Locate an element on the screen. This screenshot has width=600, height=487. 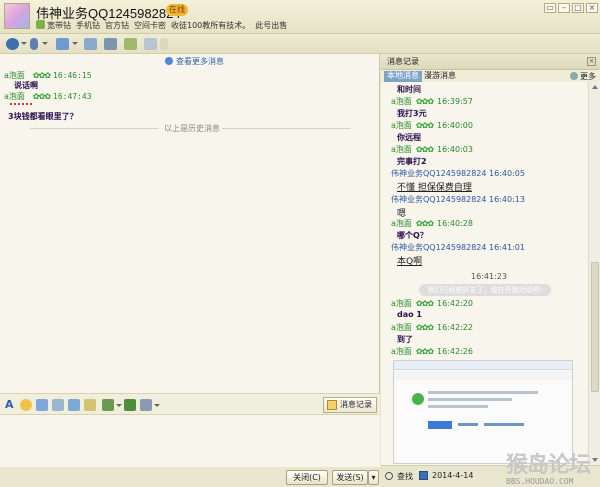
message-time: 16:42:22 is located at coordinates (455, 327).